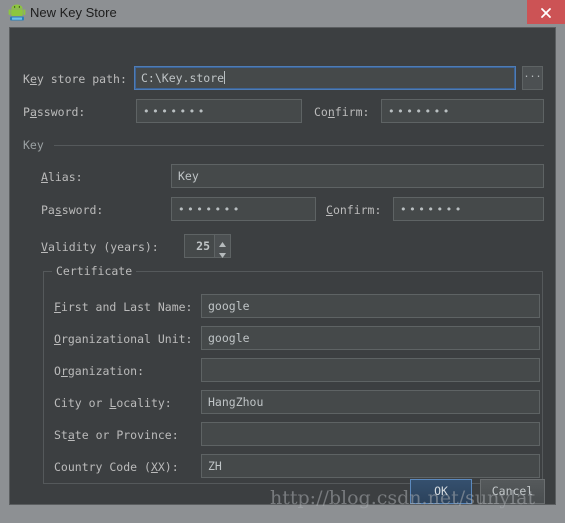 The height and width of the screenshot is (523, 565). Describe the element at coordinates (222, 252) in the screenshot. I see `spinner-down-icon` at that location.